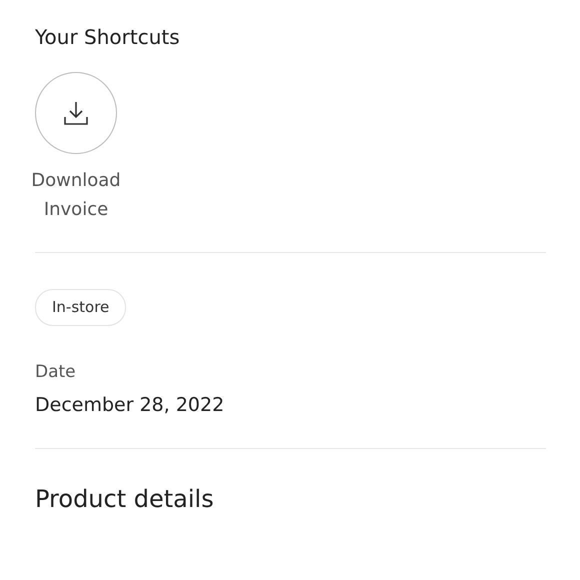 The width and height of the screenshot is (580, 580). I want to click on date-value: December 28, 2022, so click(130, 405).